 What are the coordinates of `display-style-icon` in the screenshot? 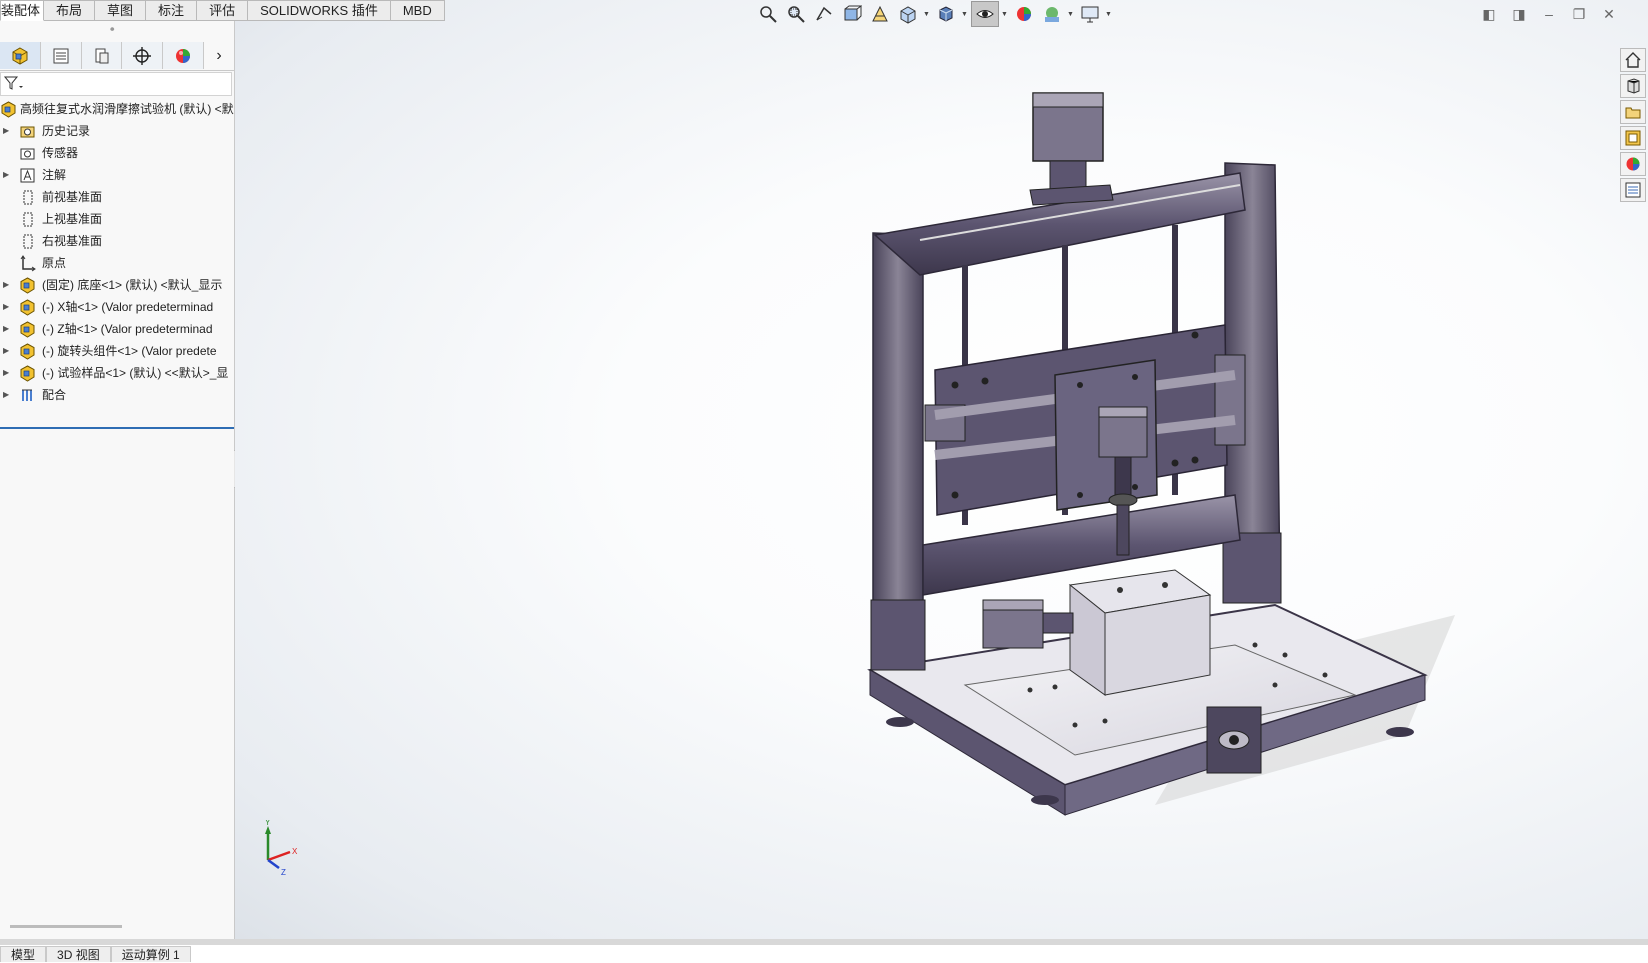 It's located at (946, 14).